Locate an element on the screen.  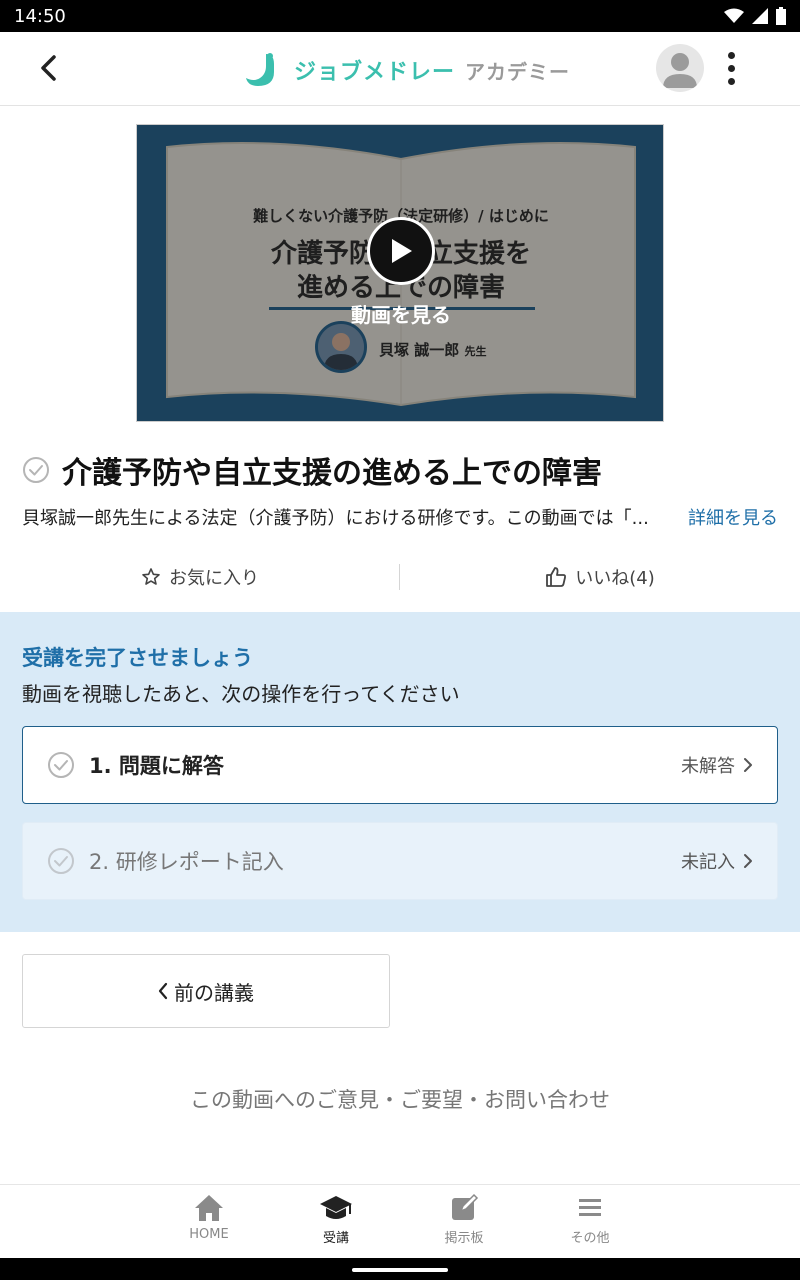
nav-label: その他 is located at coordinates (590, 1238).